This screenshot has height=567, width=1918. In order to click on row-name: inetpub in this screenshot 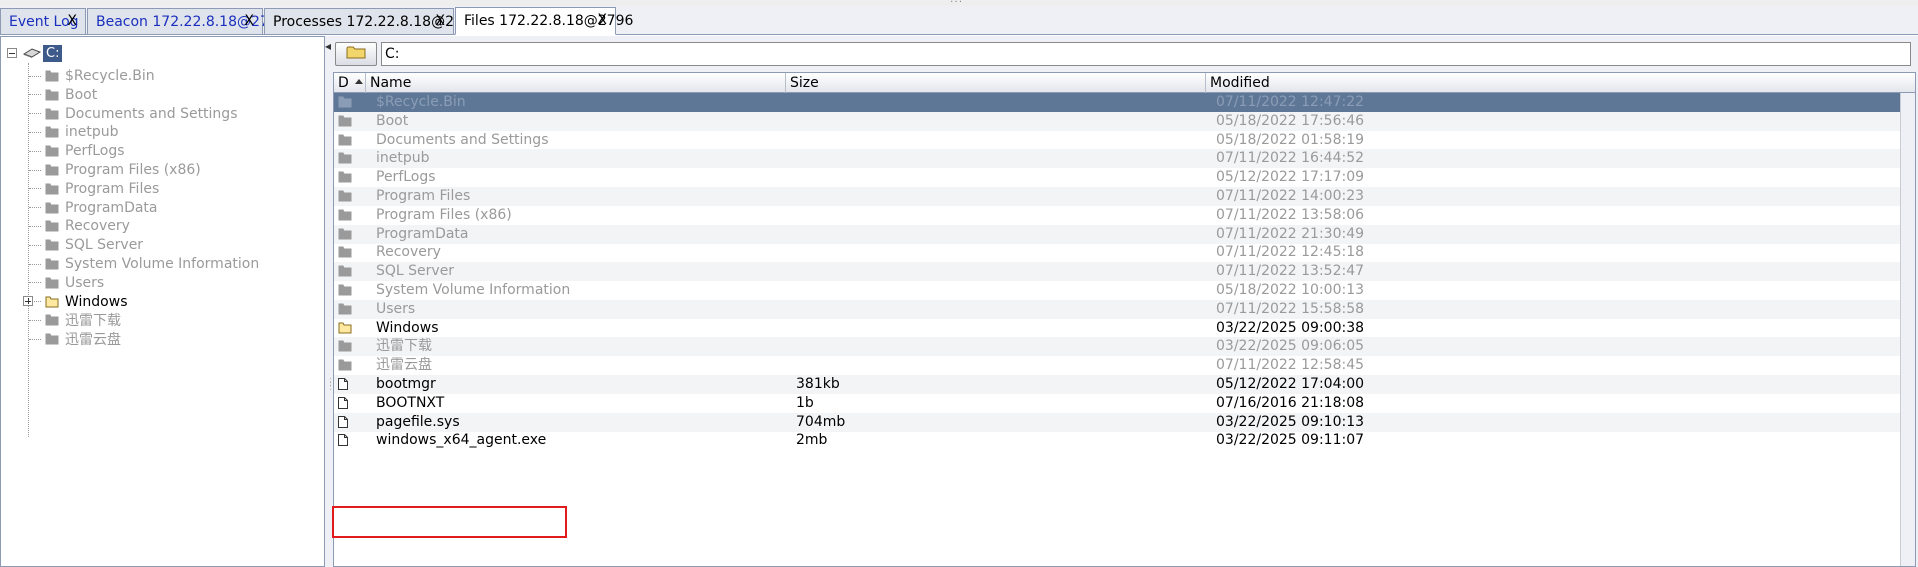, I will do `click(403, 158)`.